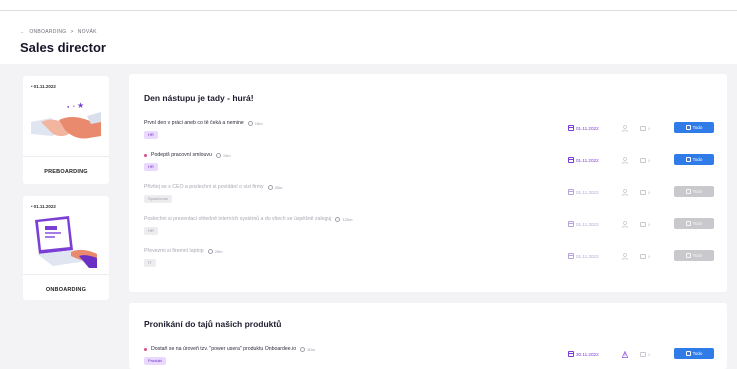  I want to click on handshake-illustration: ● ● ★, so click(66, 120).